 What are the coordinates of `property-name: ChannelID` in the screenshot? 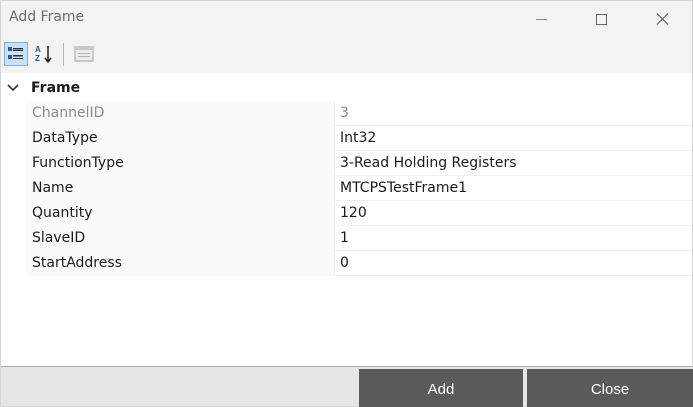 It's located at (180, 113).